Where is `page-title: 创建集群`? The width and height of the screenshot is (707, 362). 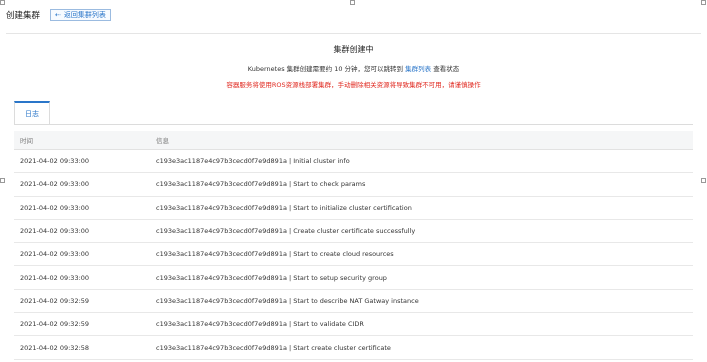 page-title: 创建集群 is located at coordinates (23, 16).